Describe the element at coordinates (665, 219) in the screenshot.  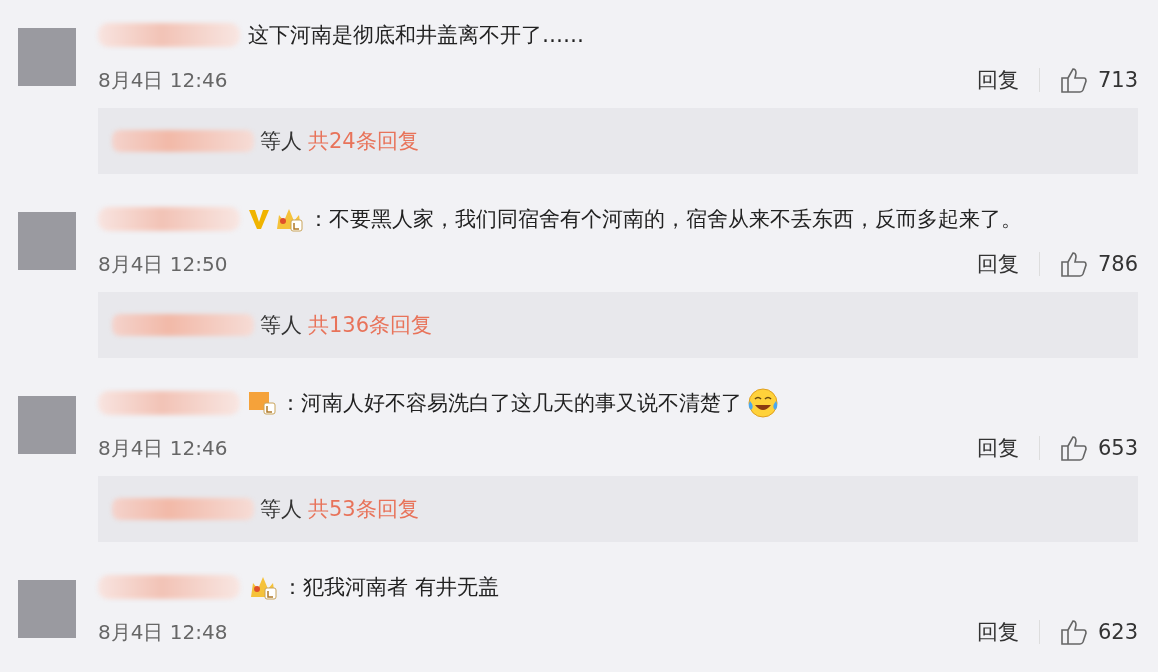
I see `comment-text: ：不要黑人家，我们同宿舍有个河南的，宿舍从来不丢东西，反而多起来了。` at that location.